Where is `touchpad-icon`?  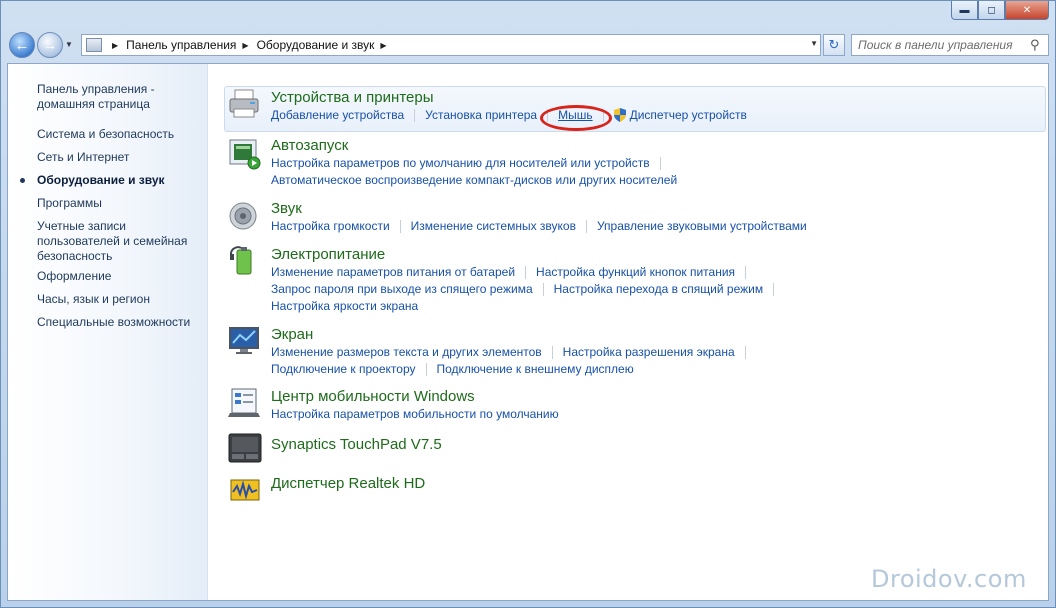 touchpad-icon is located at coordinates (245, 448).